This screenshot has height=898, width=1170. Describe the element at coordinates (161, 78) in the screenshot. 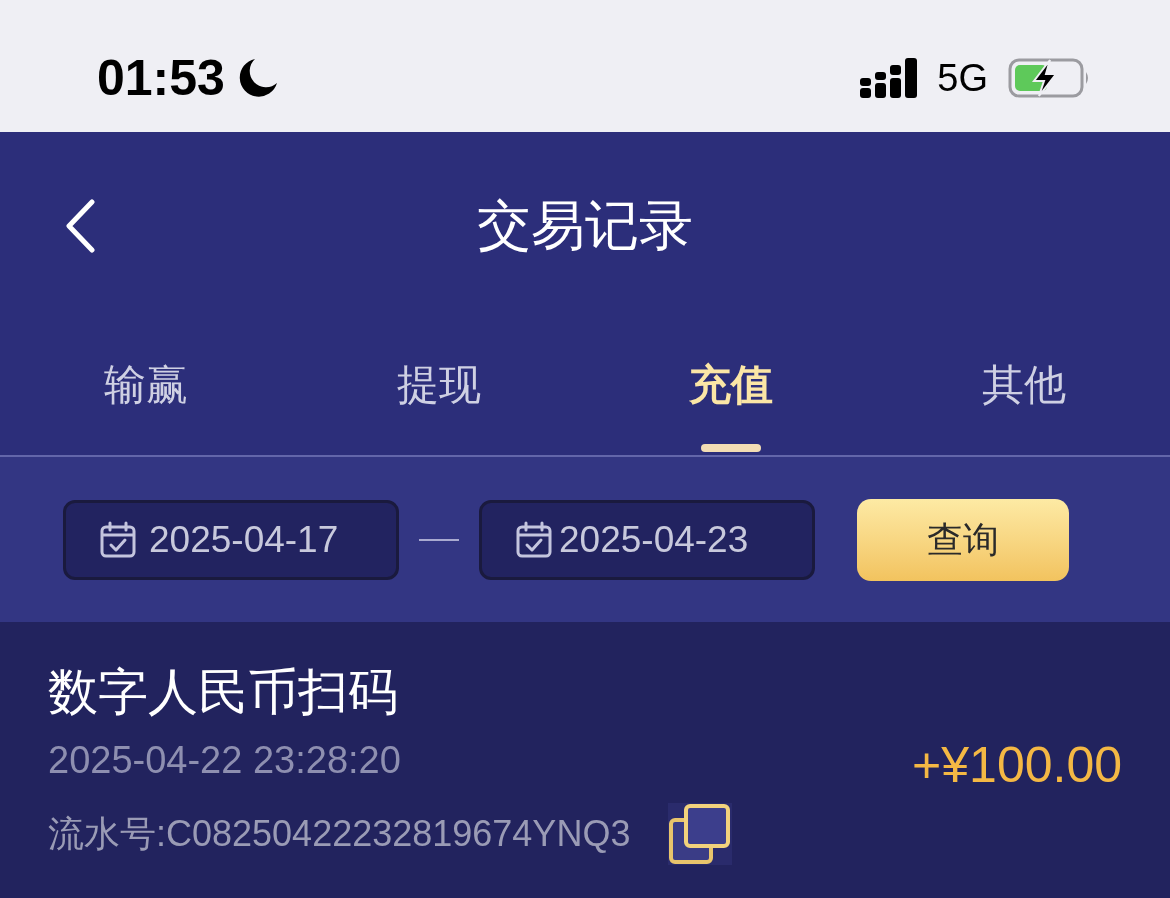

I see `status-time: 01:53` at that location.